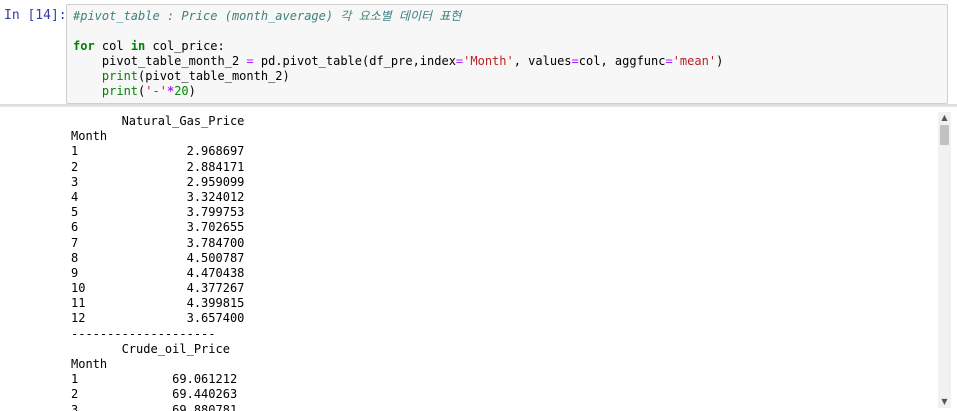 The image size is (957, 411). Describe the element at coordinates (158, 288) in the screenshot. I see `output-line: 10 4.377267` at that location.